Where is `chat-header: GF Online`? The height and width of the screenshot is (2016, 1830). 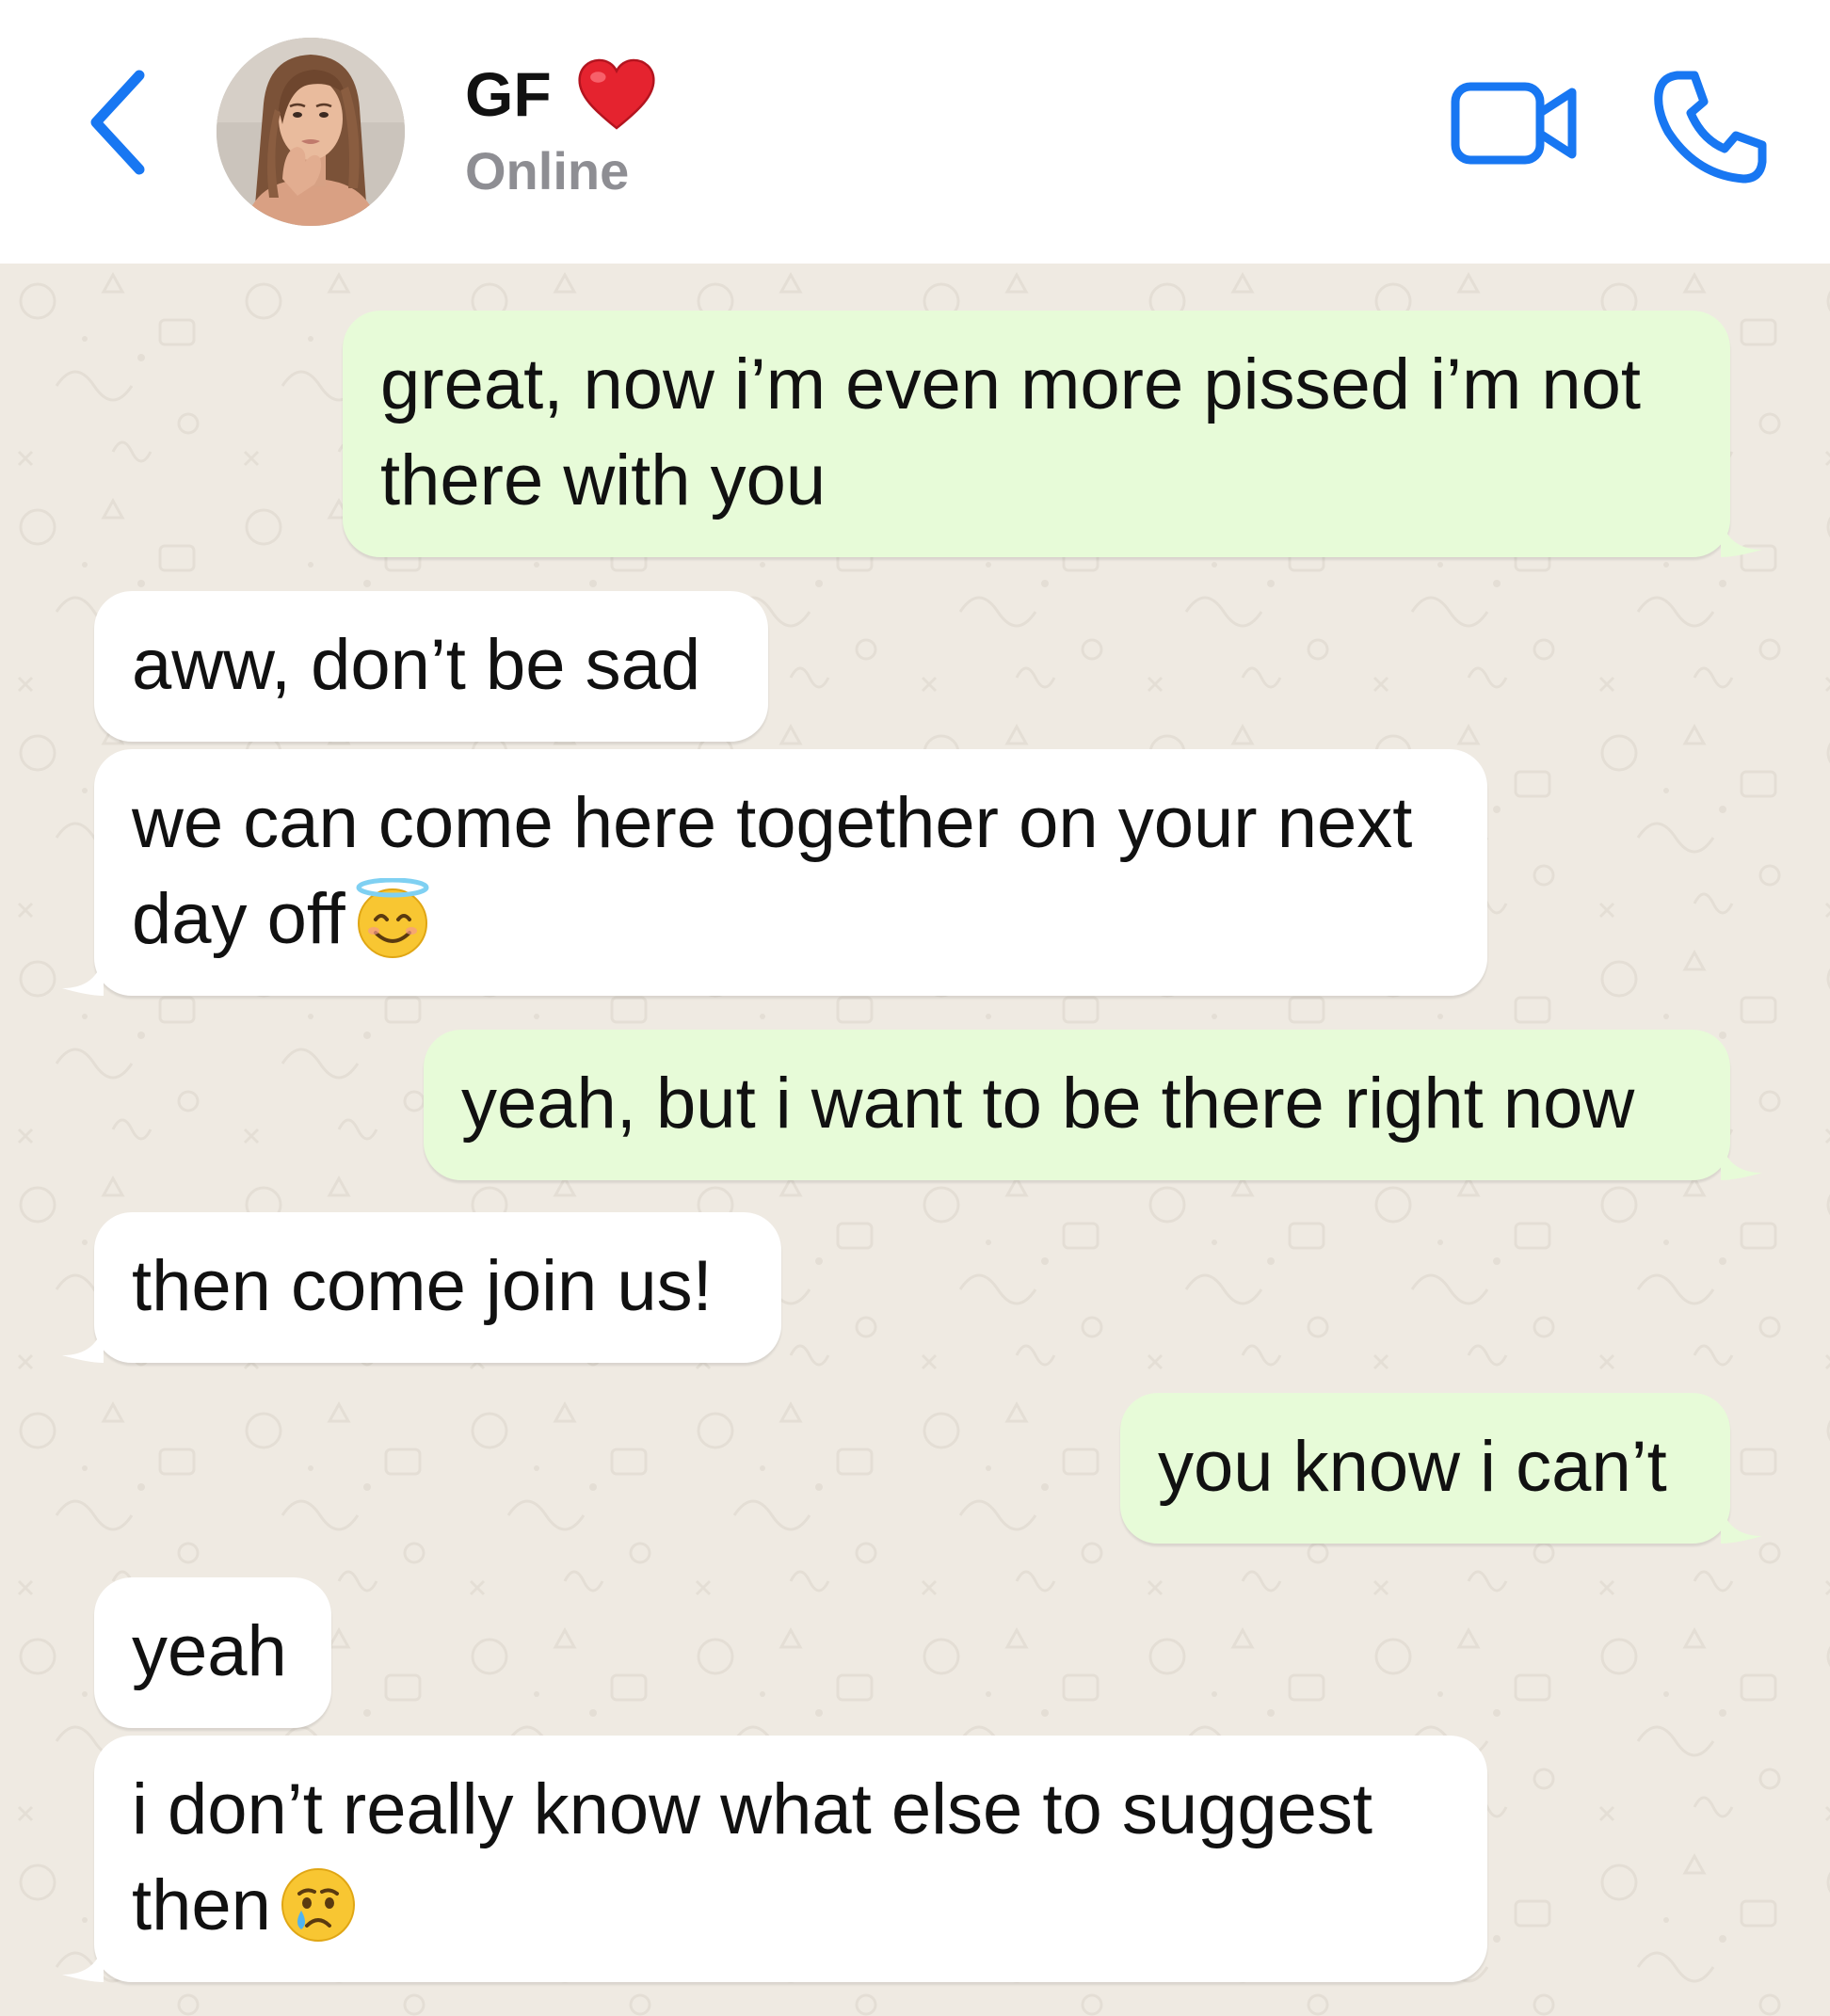 chat-header: GF Online is located at coordinates (915, 132).